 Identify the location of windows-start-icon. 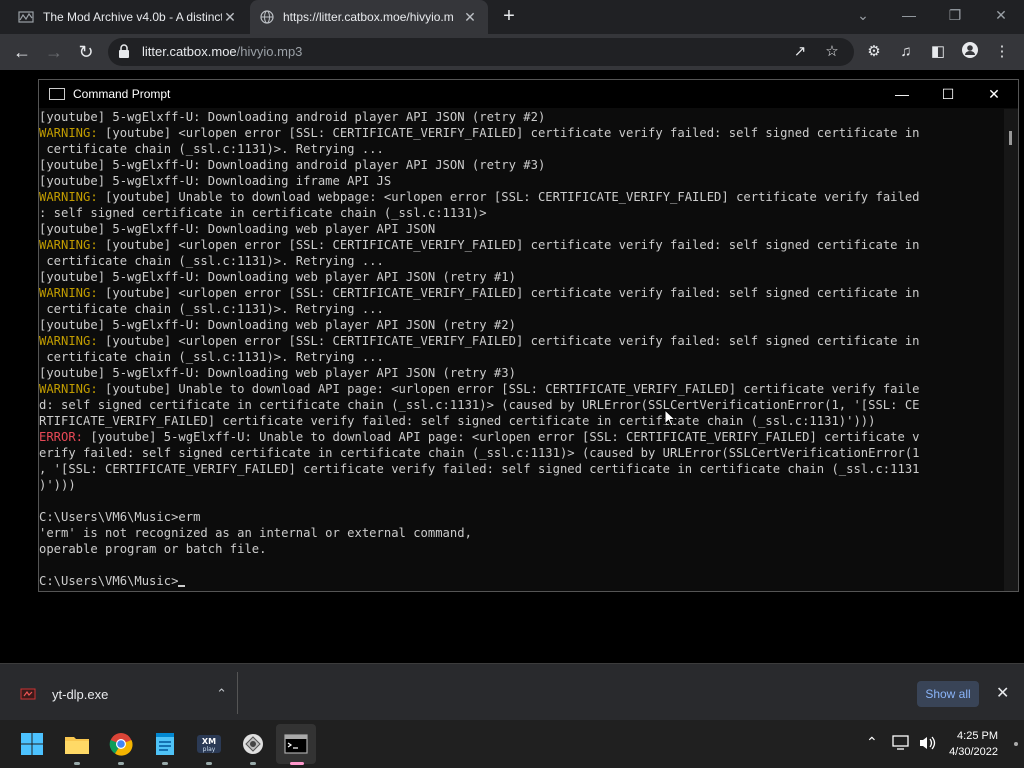
(32, 744).